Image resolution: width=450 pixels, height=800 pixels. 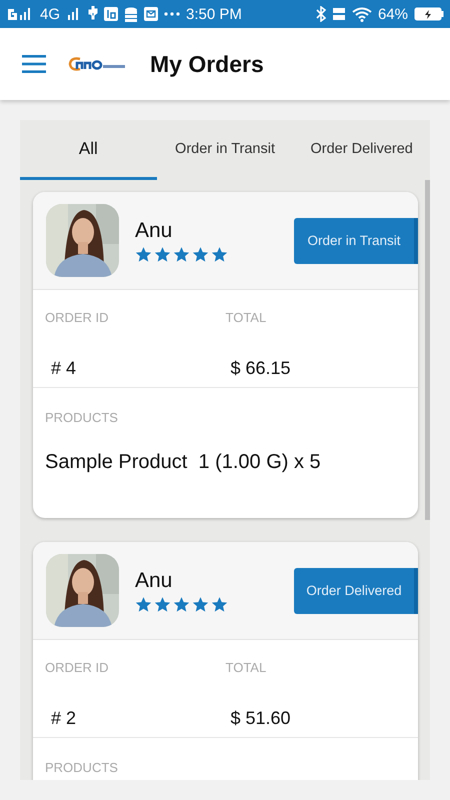 What do you see at coordinates (64, 368) in the screenshot?
I see `order-id: # 4` at bounding box center [64, 368].